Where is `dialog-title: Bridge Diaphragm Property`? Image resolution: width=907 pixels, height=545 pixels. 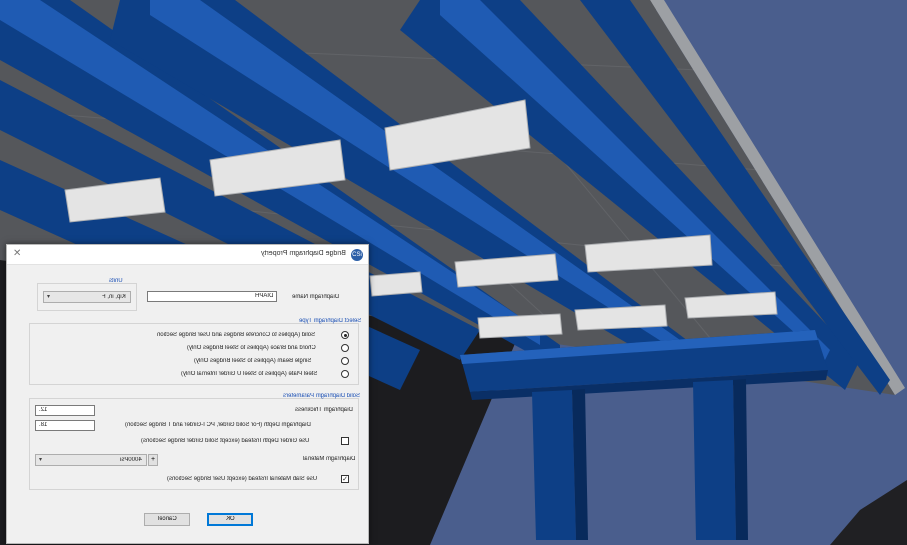 dialog-title: Bridge Diaphragm Property is located at coordinates (303, 253).